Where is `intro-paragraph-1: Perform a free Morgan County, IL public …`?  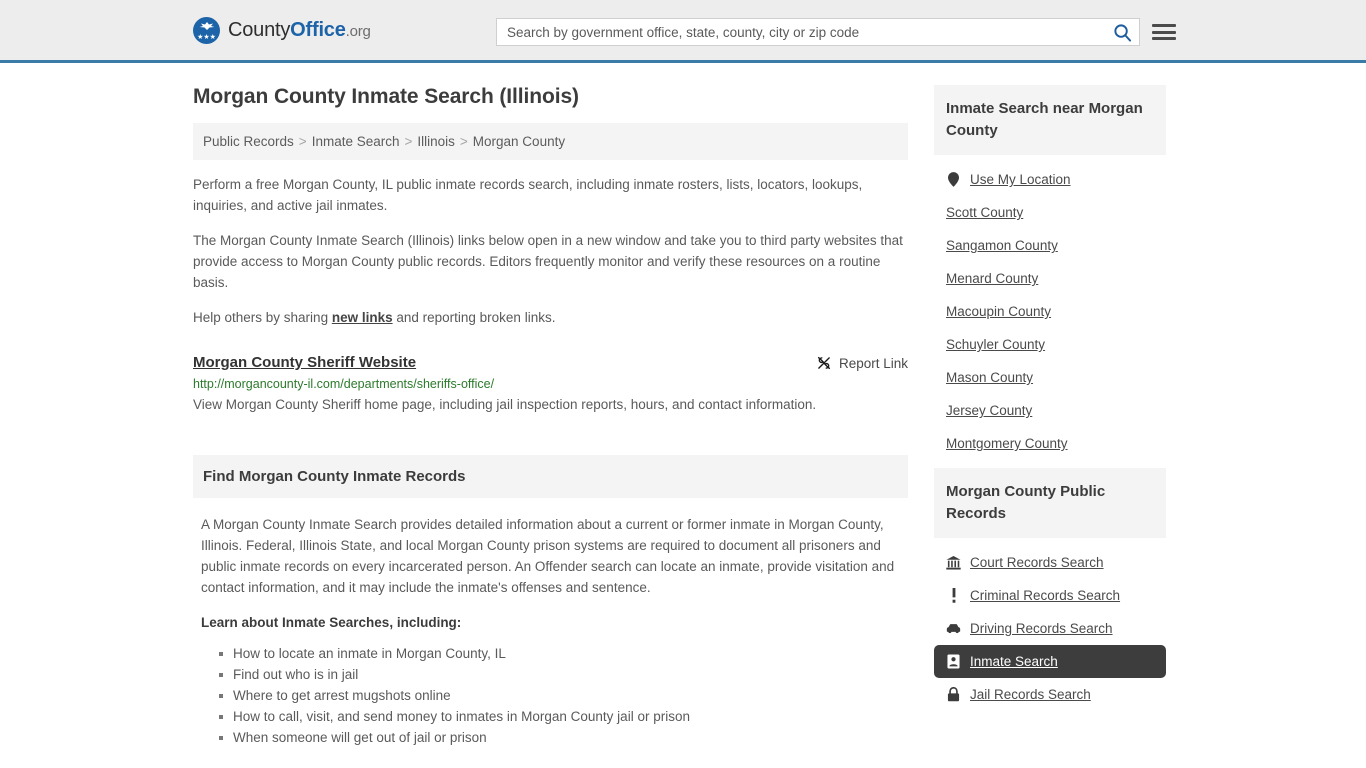
intro-paragraph-1: Perform a free Morgan County, IL public … is located at coordinates (528, 195).